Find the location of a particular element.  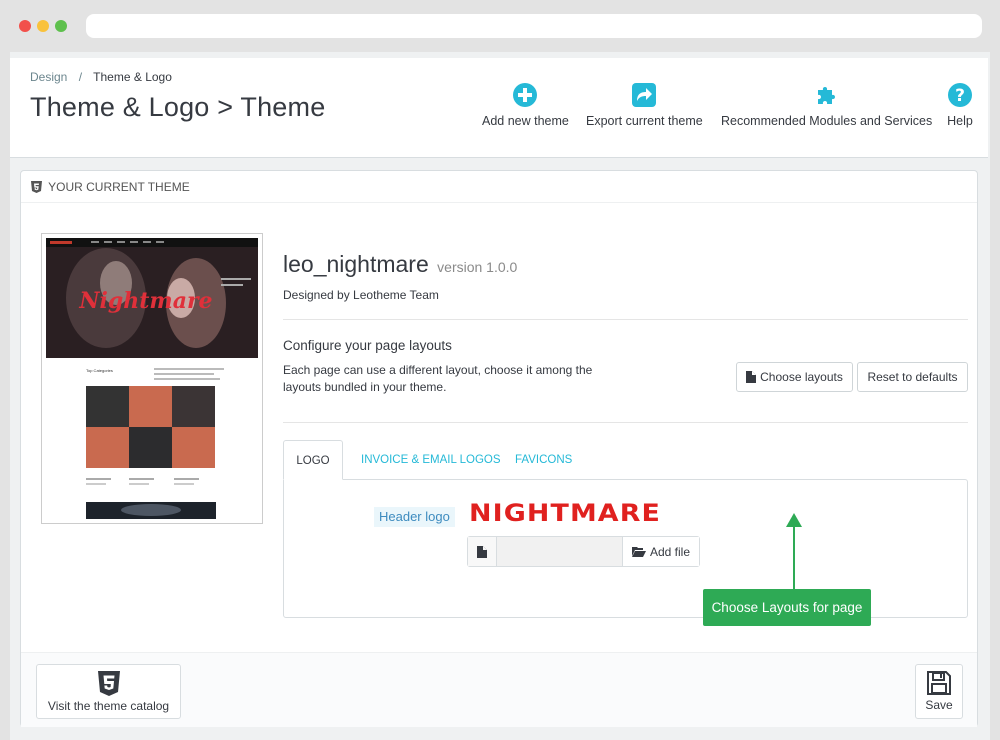

add-file-button: Add file is located at coordinates (660, 551).